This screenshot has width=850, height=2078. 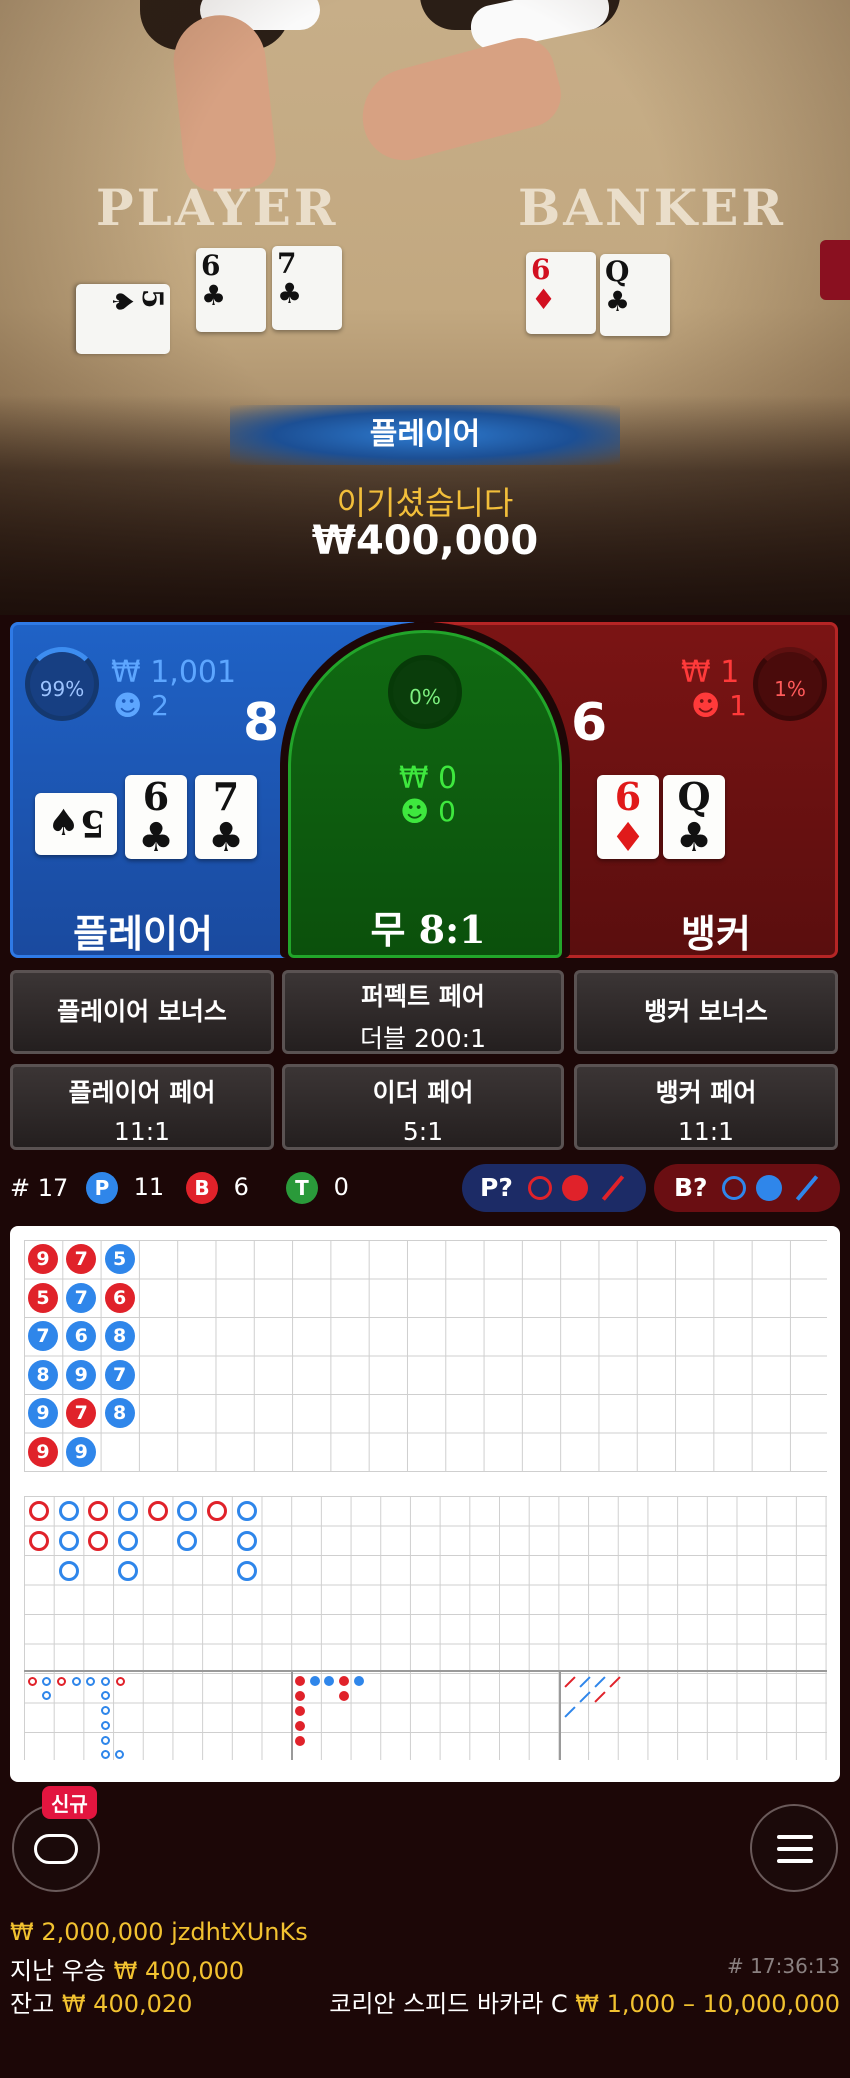 What do you see at coordinates (716, 934) in the screenshot?
I see `banker-label: 뱅커` at bounding box center [716, 934].